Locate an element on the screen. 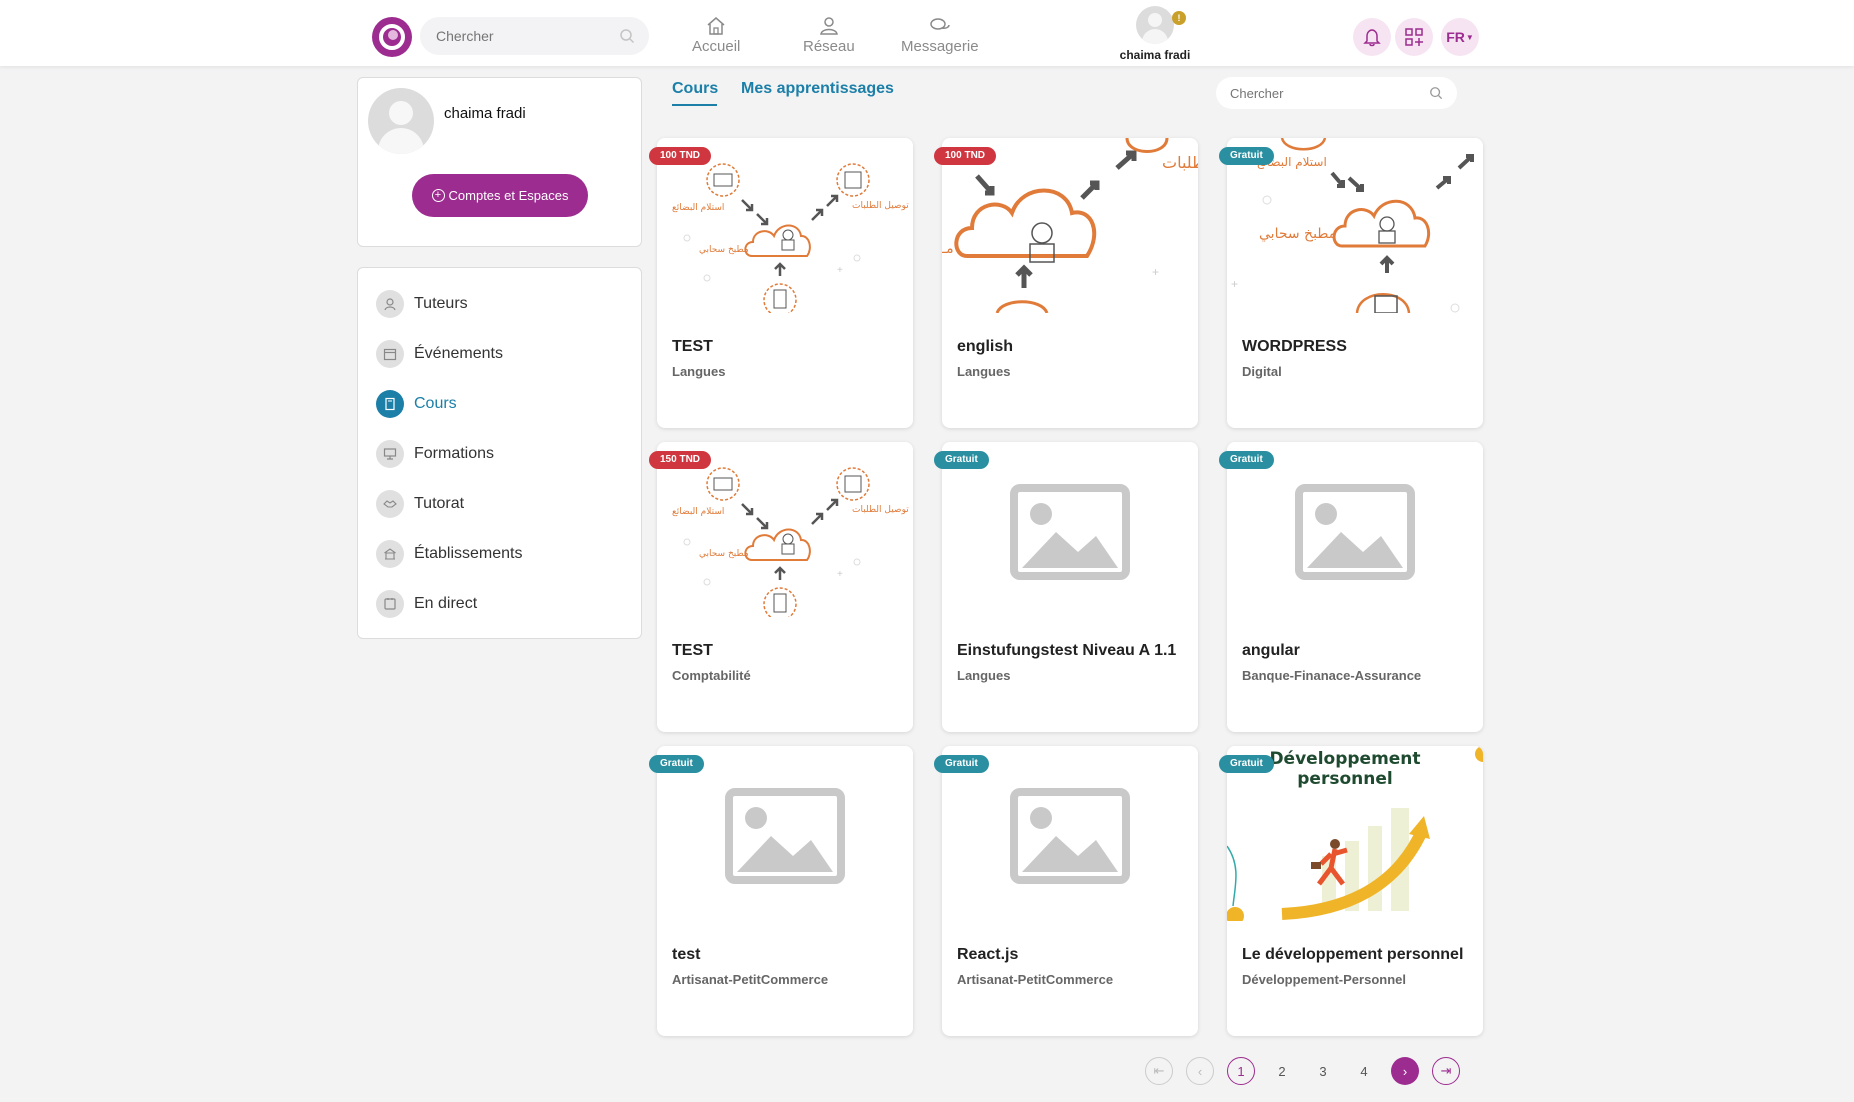  sidebar-item-en-direct: En direct is located at coordinates (426, 604).